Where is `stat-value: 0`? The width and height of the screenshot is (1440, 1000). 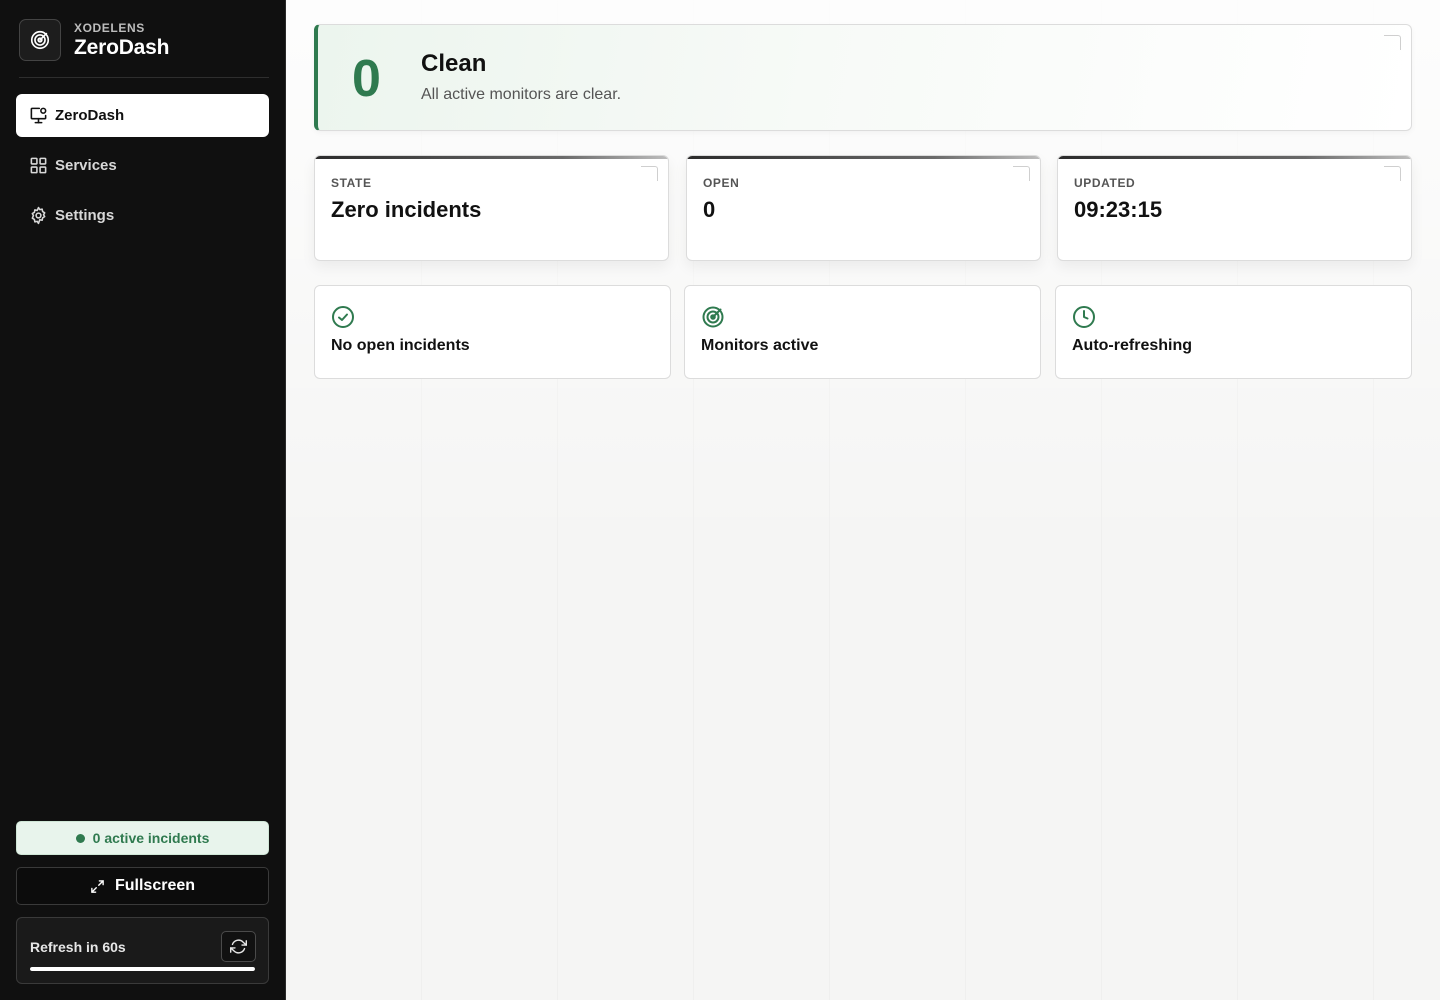 stat-value: 0 is located at coordinates (709, 209).